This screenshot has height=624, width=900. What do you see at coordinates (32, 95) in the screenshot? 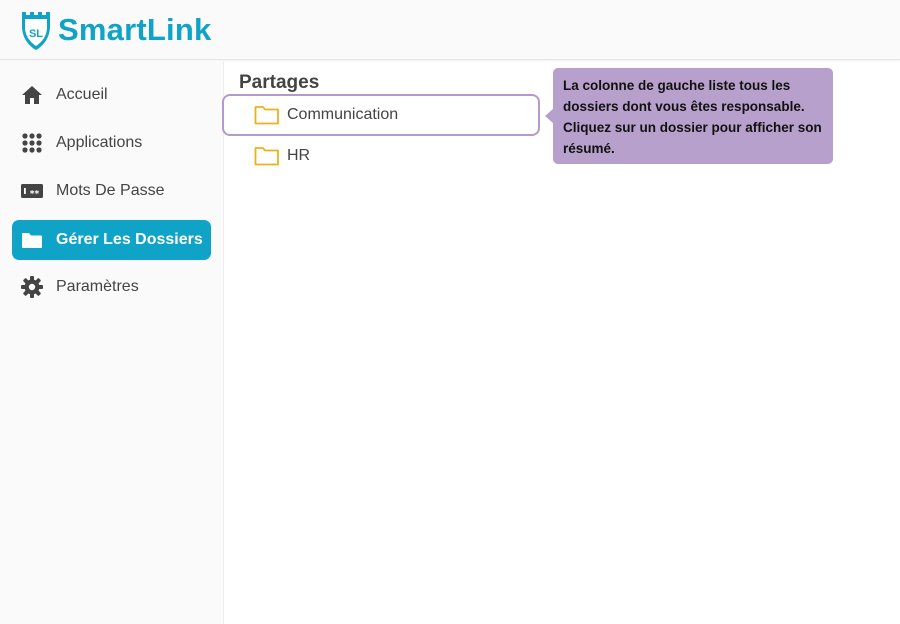
I see `home-icon` at bounding box center [32, 95].